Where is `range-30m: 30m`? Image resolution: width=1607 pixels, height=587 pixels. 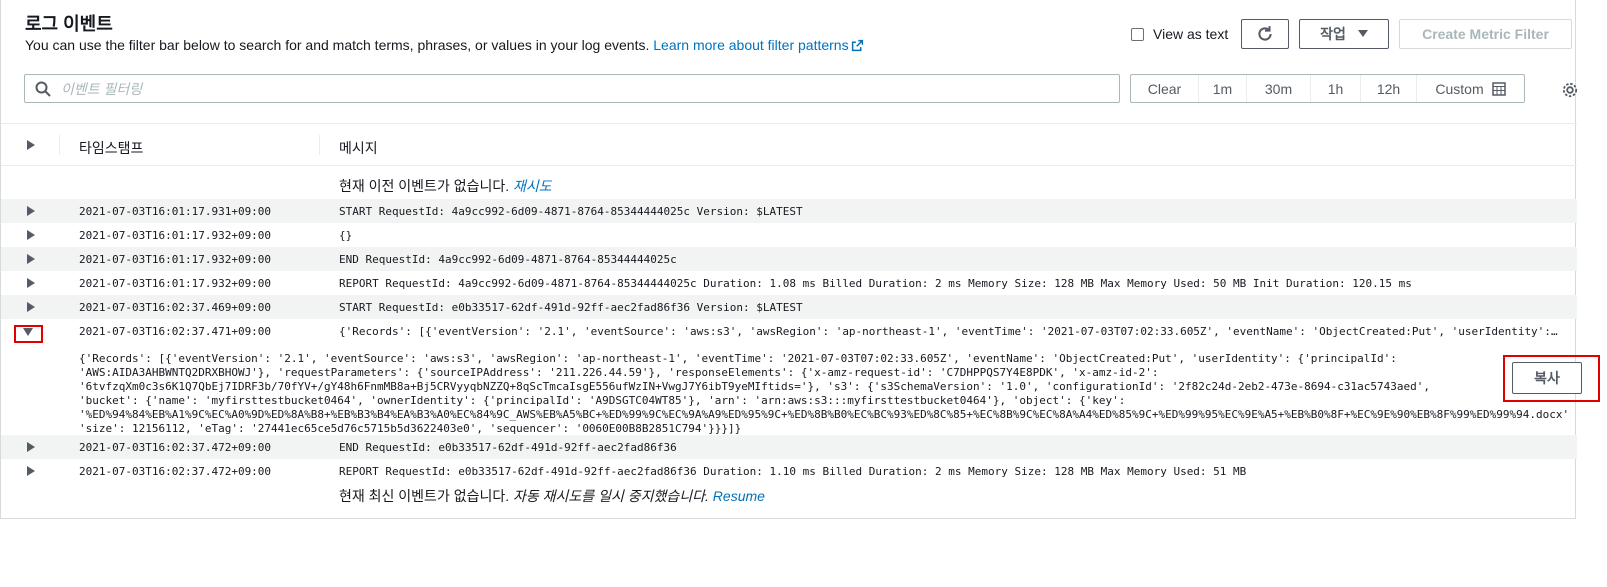 range-30m: 30m is located at coordinates (1279, 88).